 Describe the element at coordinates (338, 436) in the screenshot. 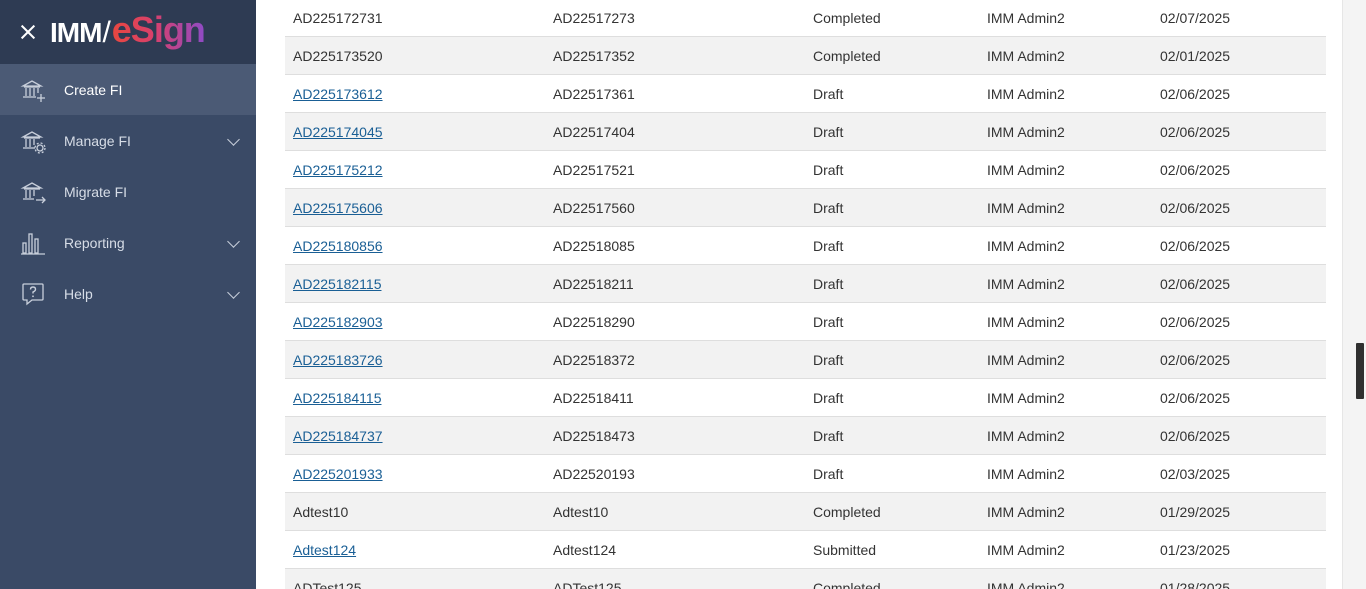

I see `record-id-link: AD225184737` at that location.